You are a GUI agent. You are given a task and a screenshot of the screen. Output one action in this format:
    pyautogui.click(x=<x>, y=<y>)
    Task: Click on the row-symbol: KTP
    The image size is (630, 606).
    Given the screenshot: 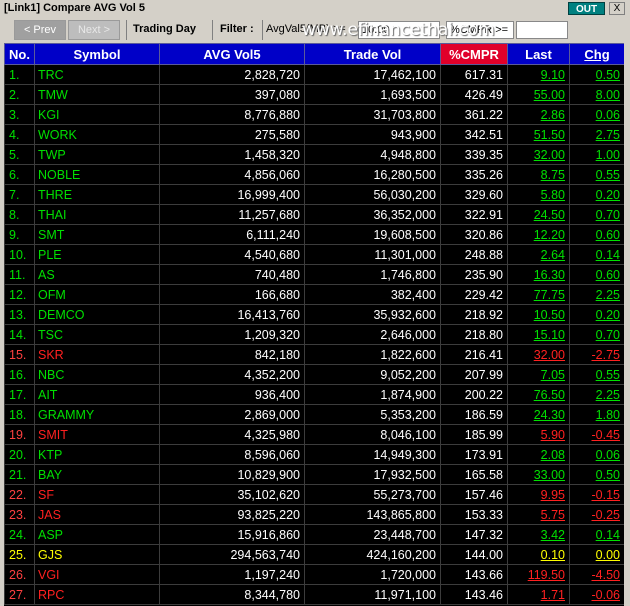 What is the action you would take?
    pyautogui.click(x=97, y=454)
    